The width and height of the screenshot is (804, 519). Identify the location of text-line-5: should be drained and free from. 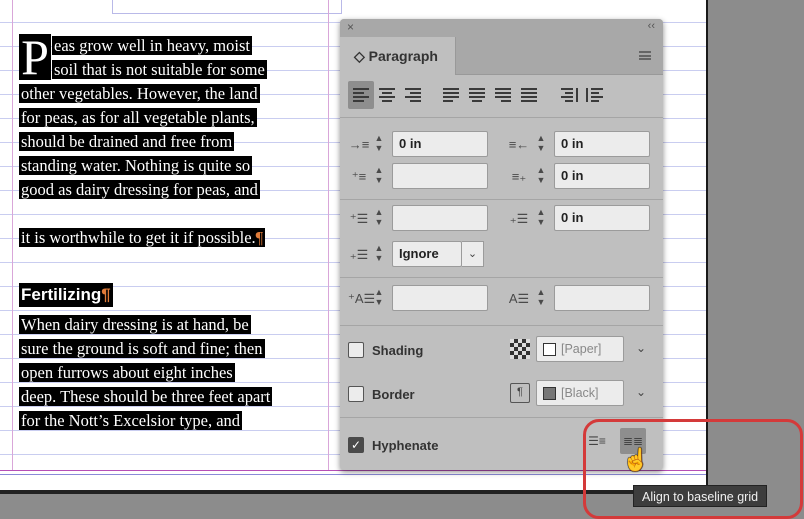
(127, 141).